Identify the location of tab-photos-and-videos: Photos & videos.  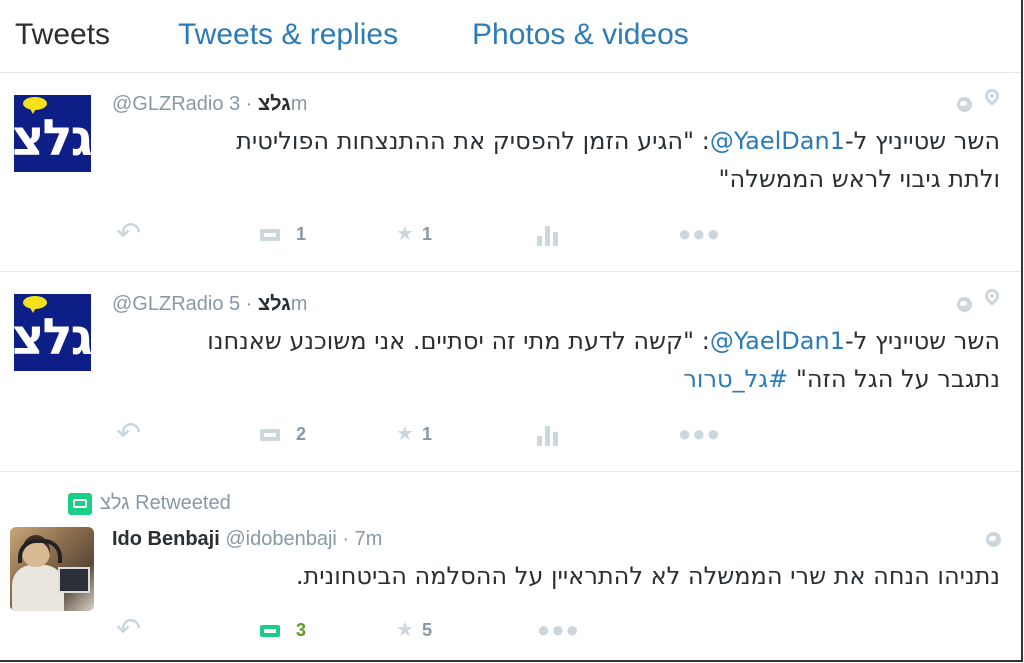
(580, 35).